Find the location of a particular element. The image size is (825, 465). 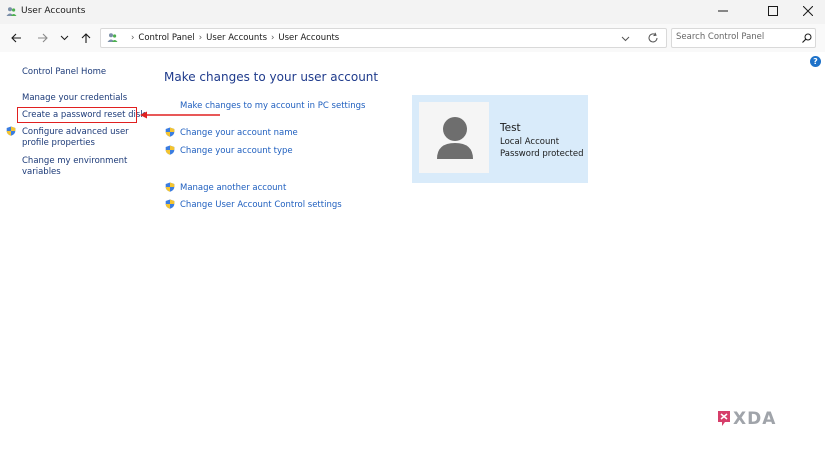

back-button is located at coordinates (16, 38).